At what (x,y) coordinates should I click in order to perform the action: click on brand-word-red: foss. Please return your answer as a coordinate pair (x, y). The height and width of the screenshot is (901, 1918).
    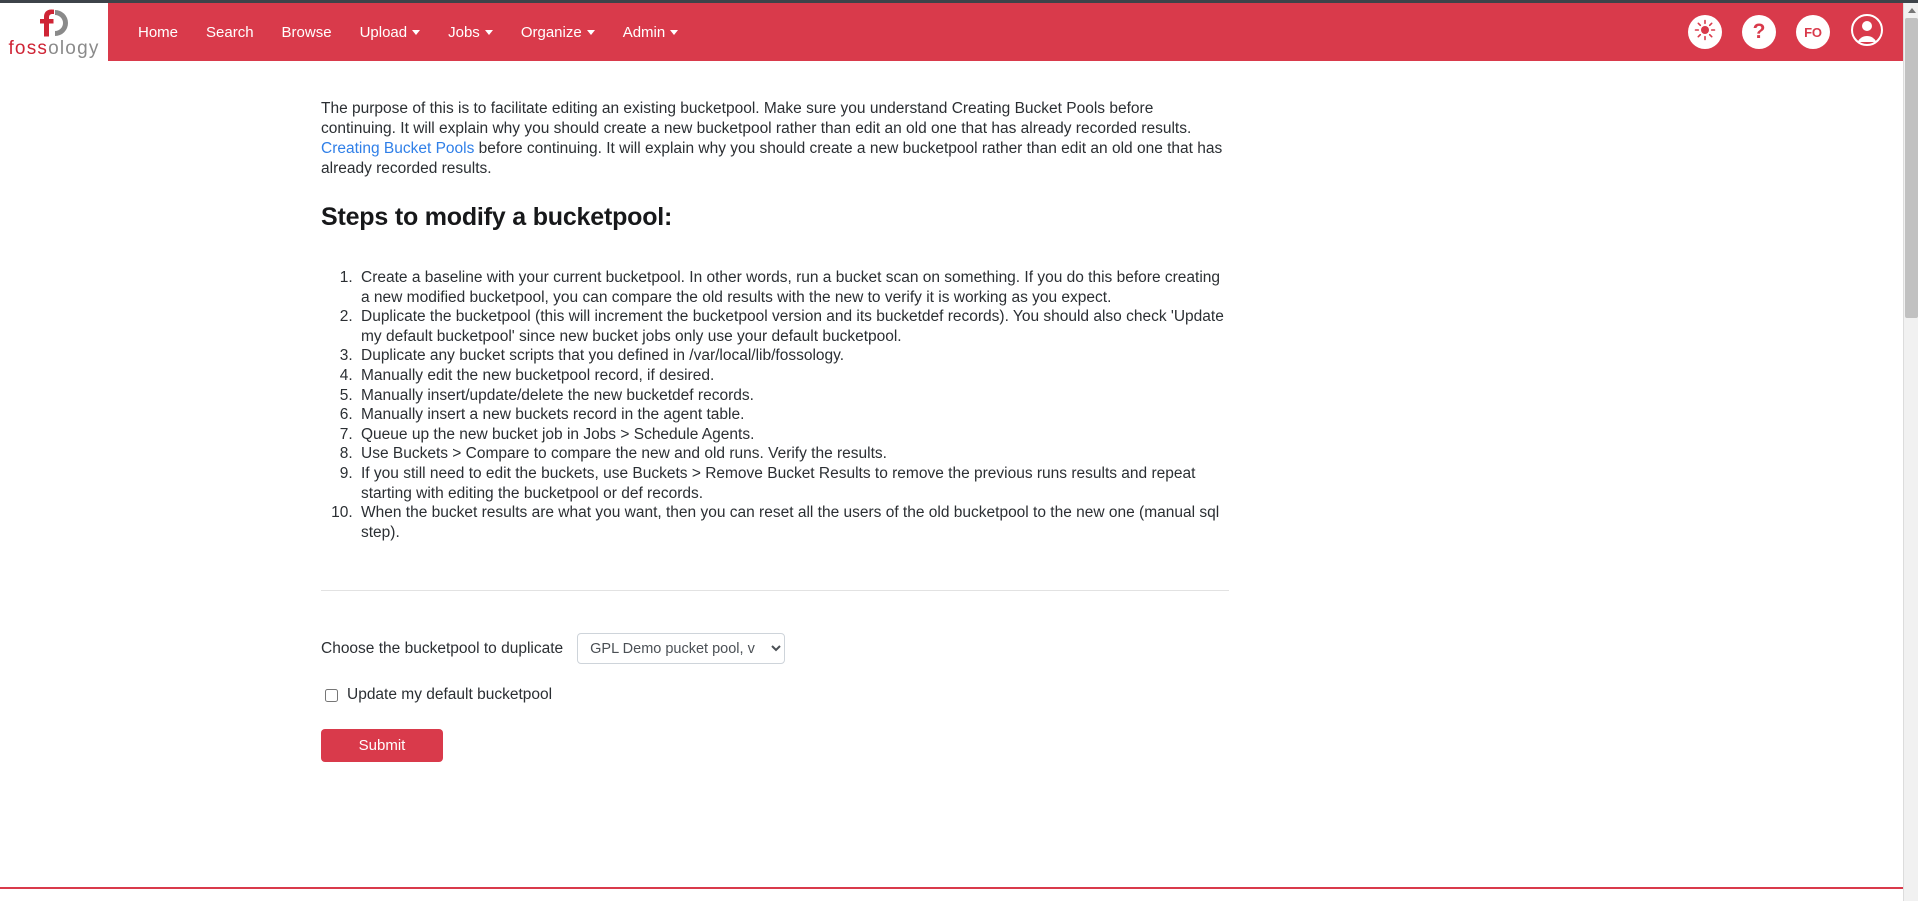
    Looking at the image, I should click on (28, 48).